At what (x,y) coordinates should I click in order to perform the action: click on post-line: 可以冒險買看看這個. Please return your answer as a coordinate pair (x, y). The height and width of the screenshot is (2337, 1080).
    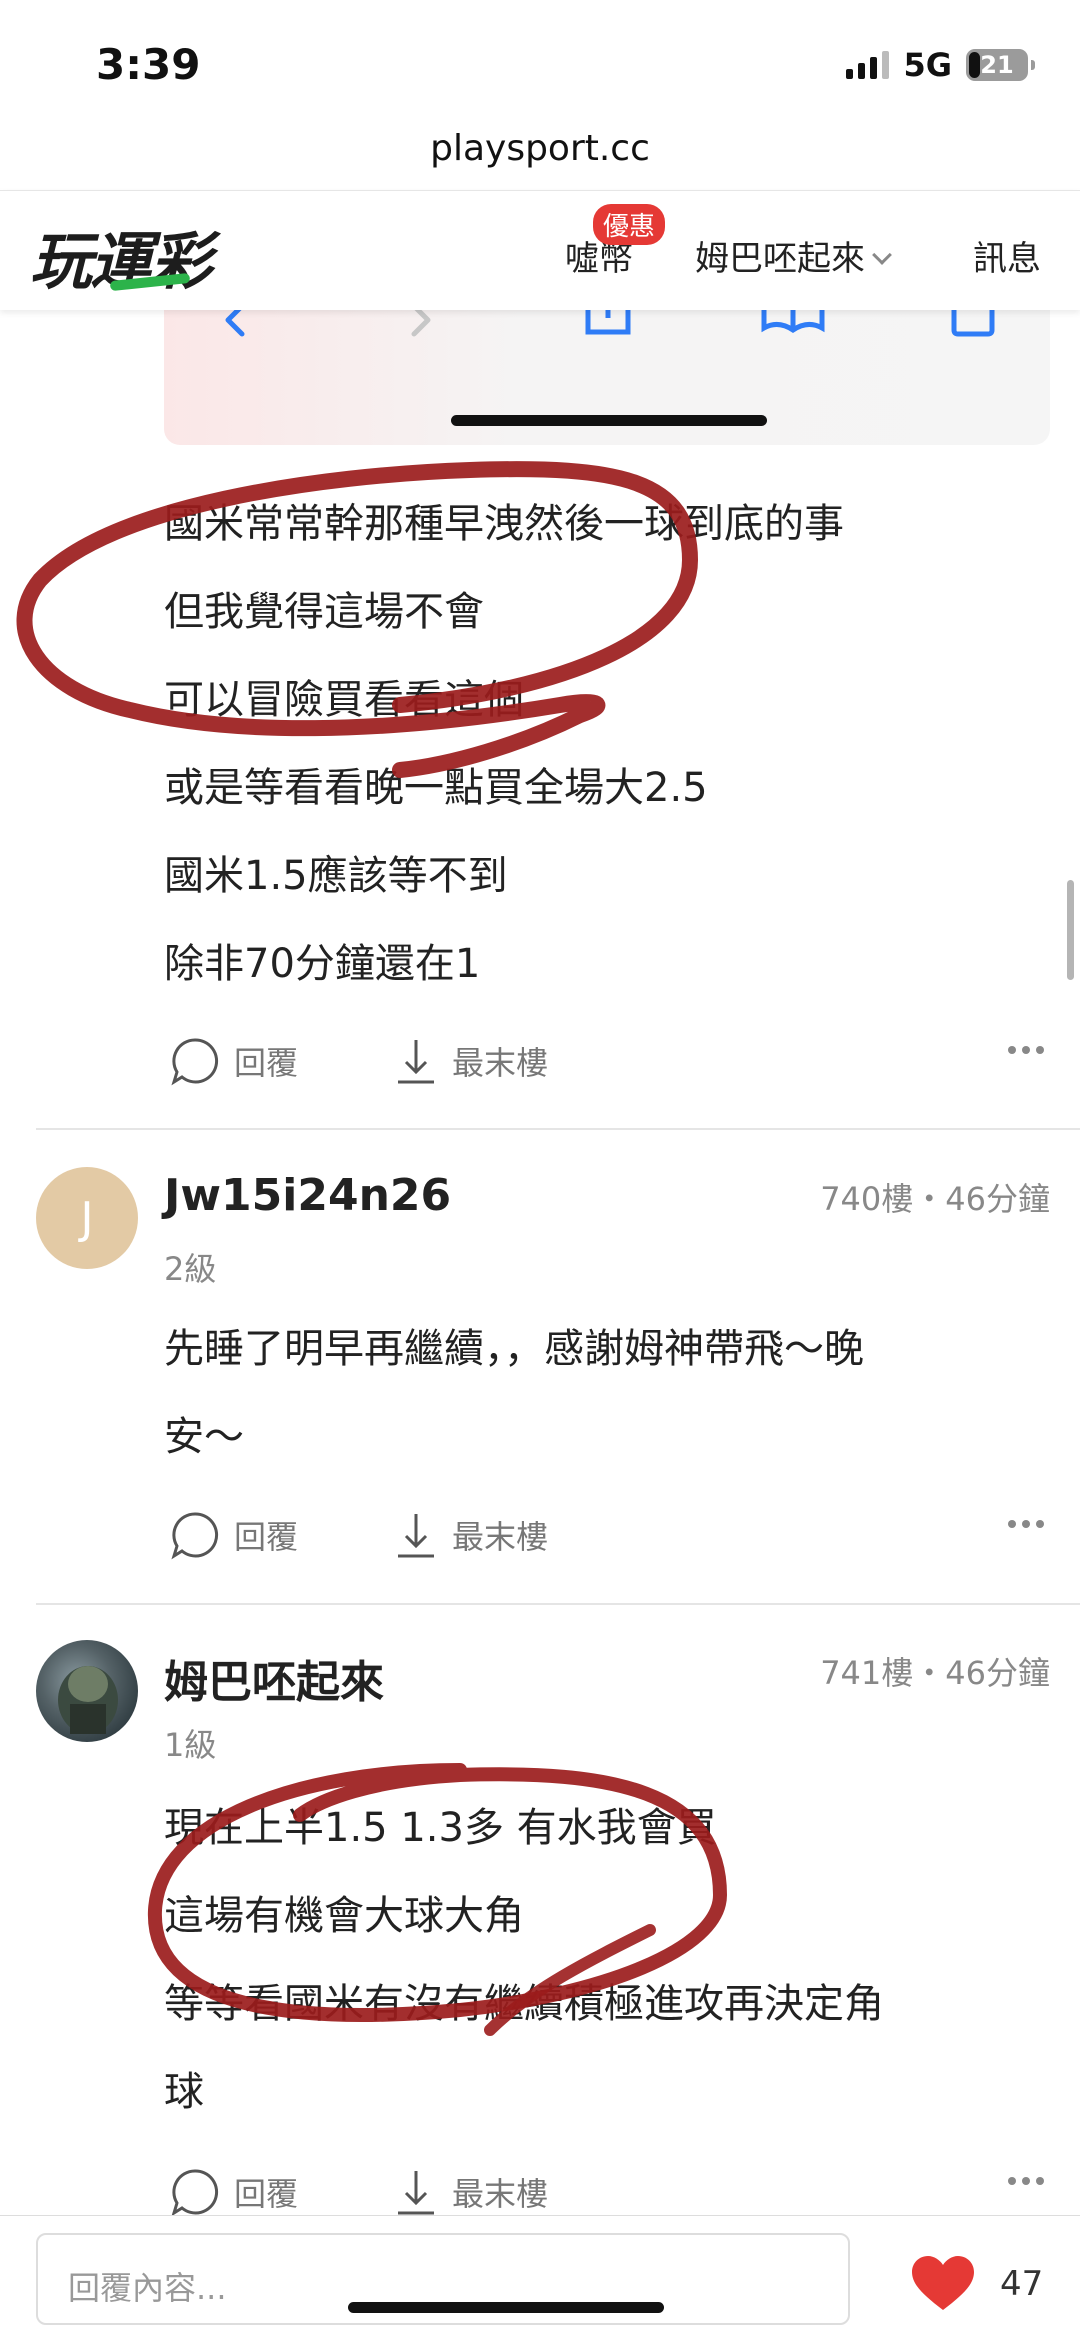
    Looking at the image, I should click on (344, 700).